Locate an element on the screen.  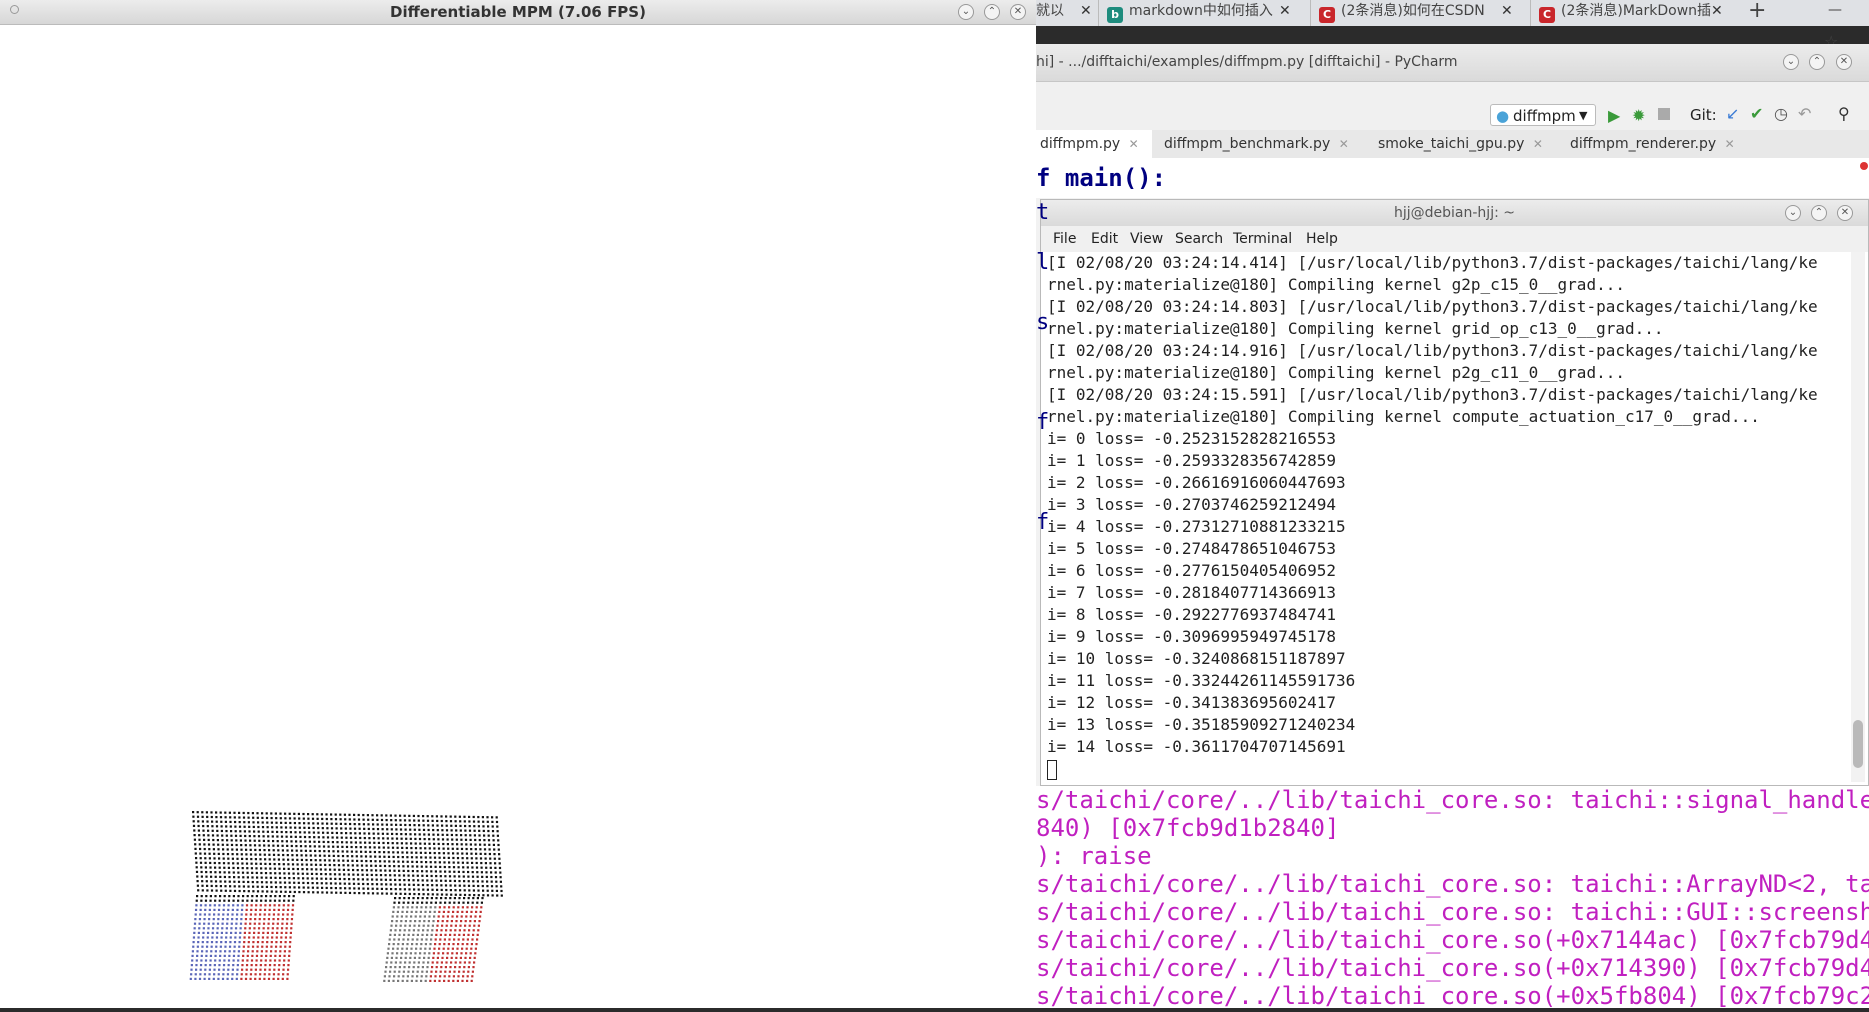
terminal-scrollbar is located at coordinates (1858, 517).